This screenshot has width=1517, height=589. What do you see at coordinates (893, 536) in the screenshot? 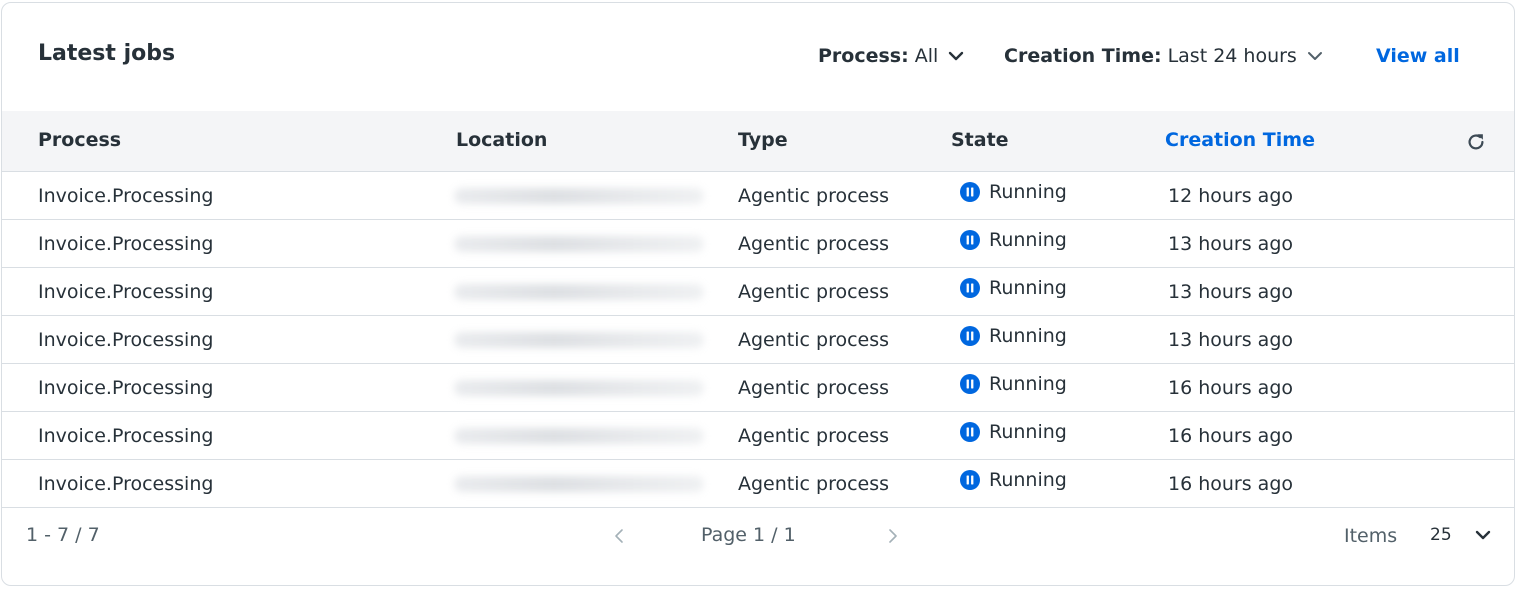
I see `chevron-right-icon` at bounding box center [893, 536].